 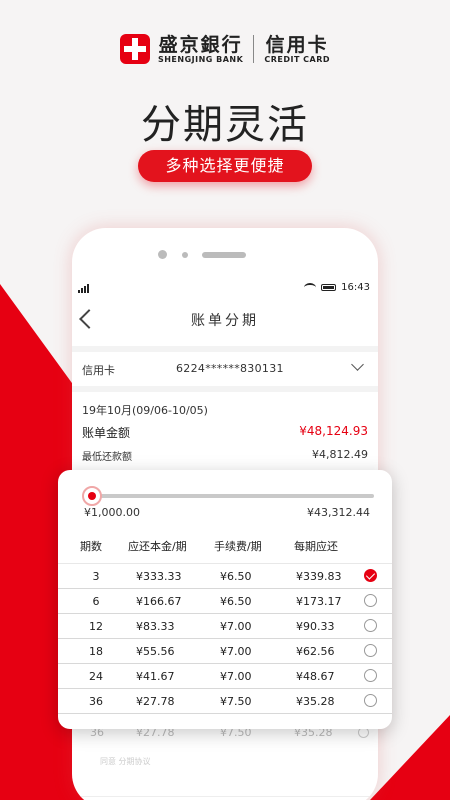 What do you see at coordinates (319, 601) in the screenshot?
I see `cell-total: ¥173.17` at bounding box center [319, 601].